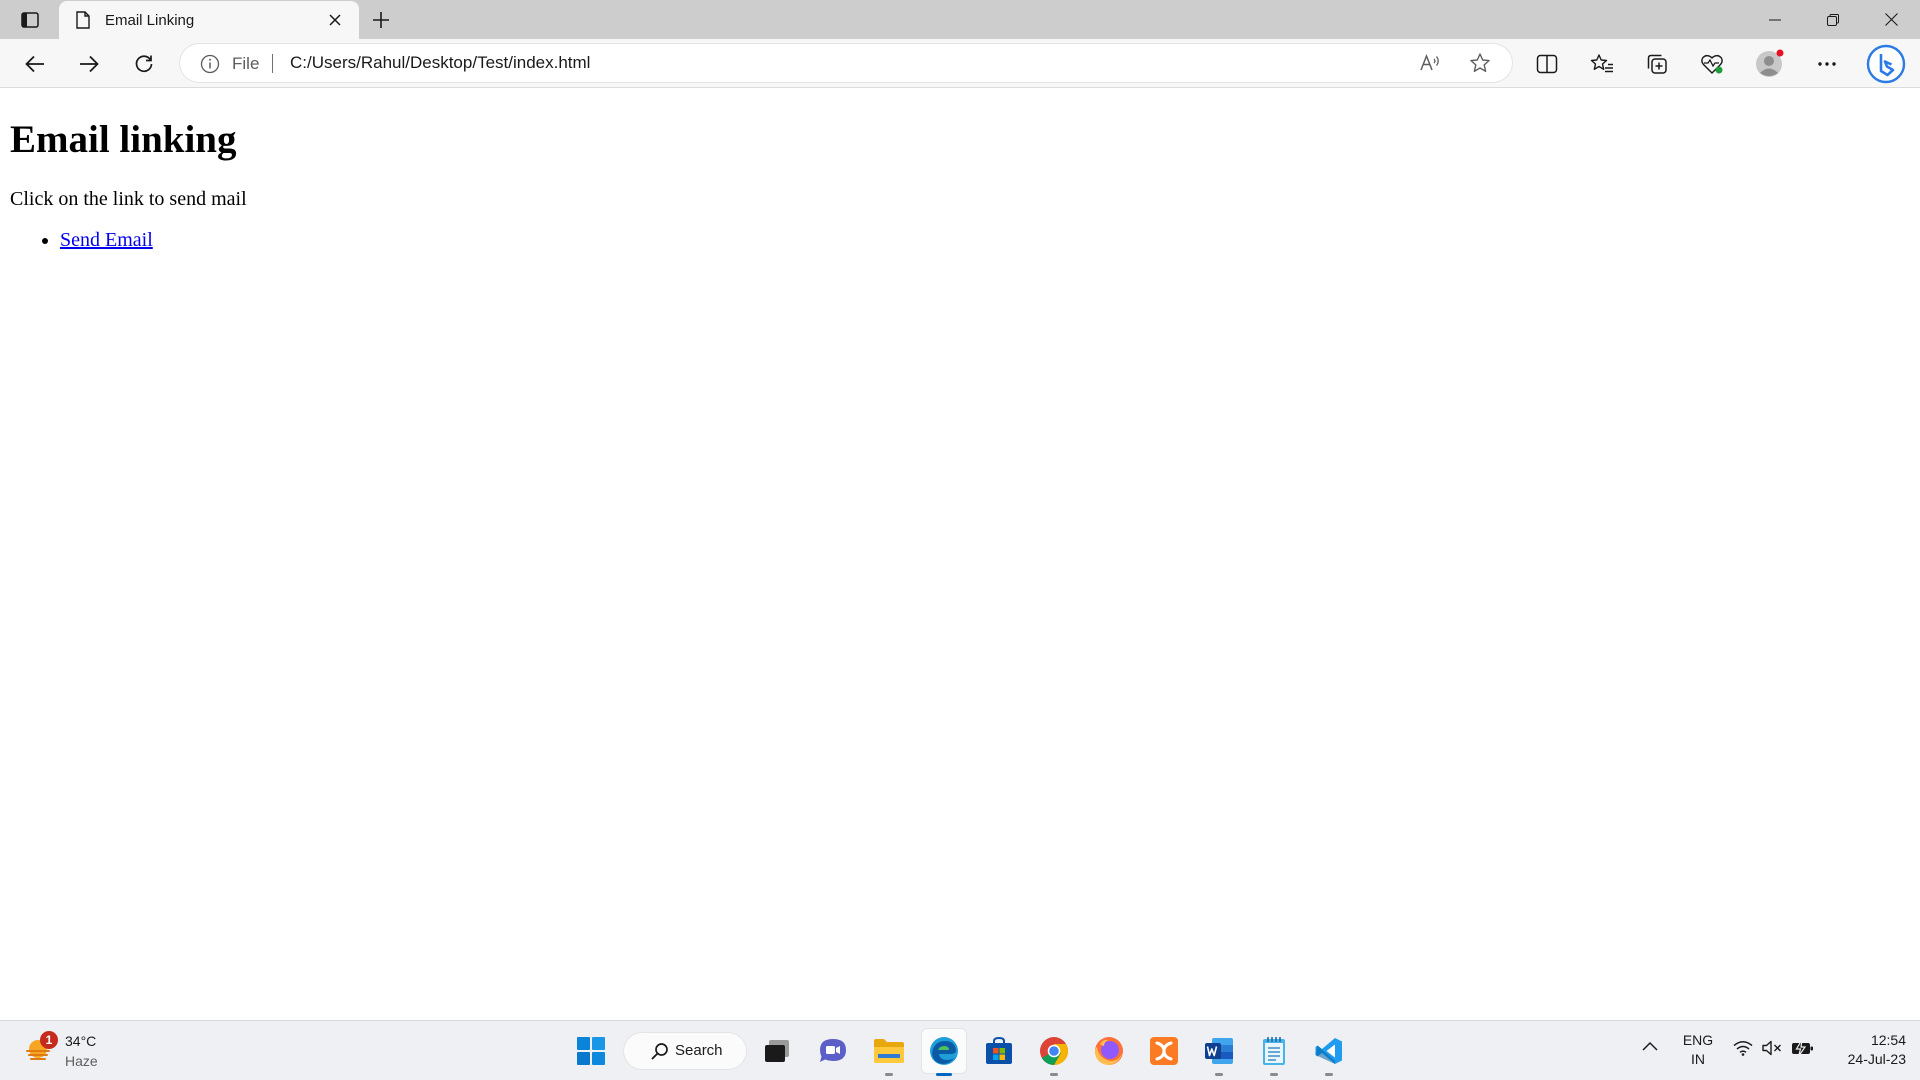 Image resolution: width=1920 pixels, height=1080 pixels. I want to click on store-icon, so click(999, 1050).